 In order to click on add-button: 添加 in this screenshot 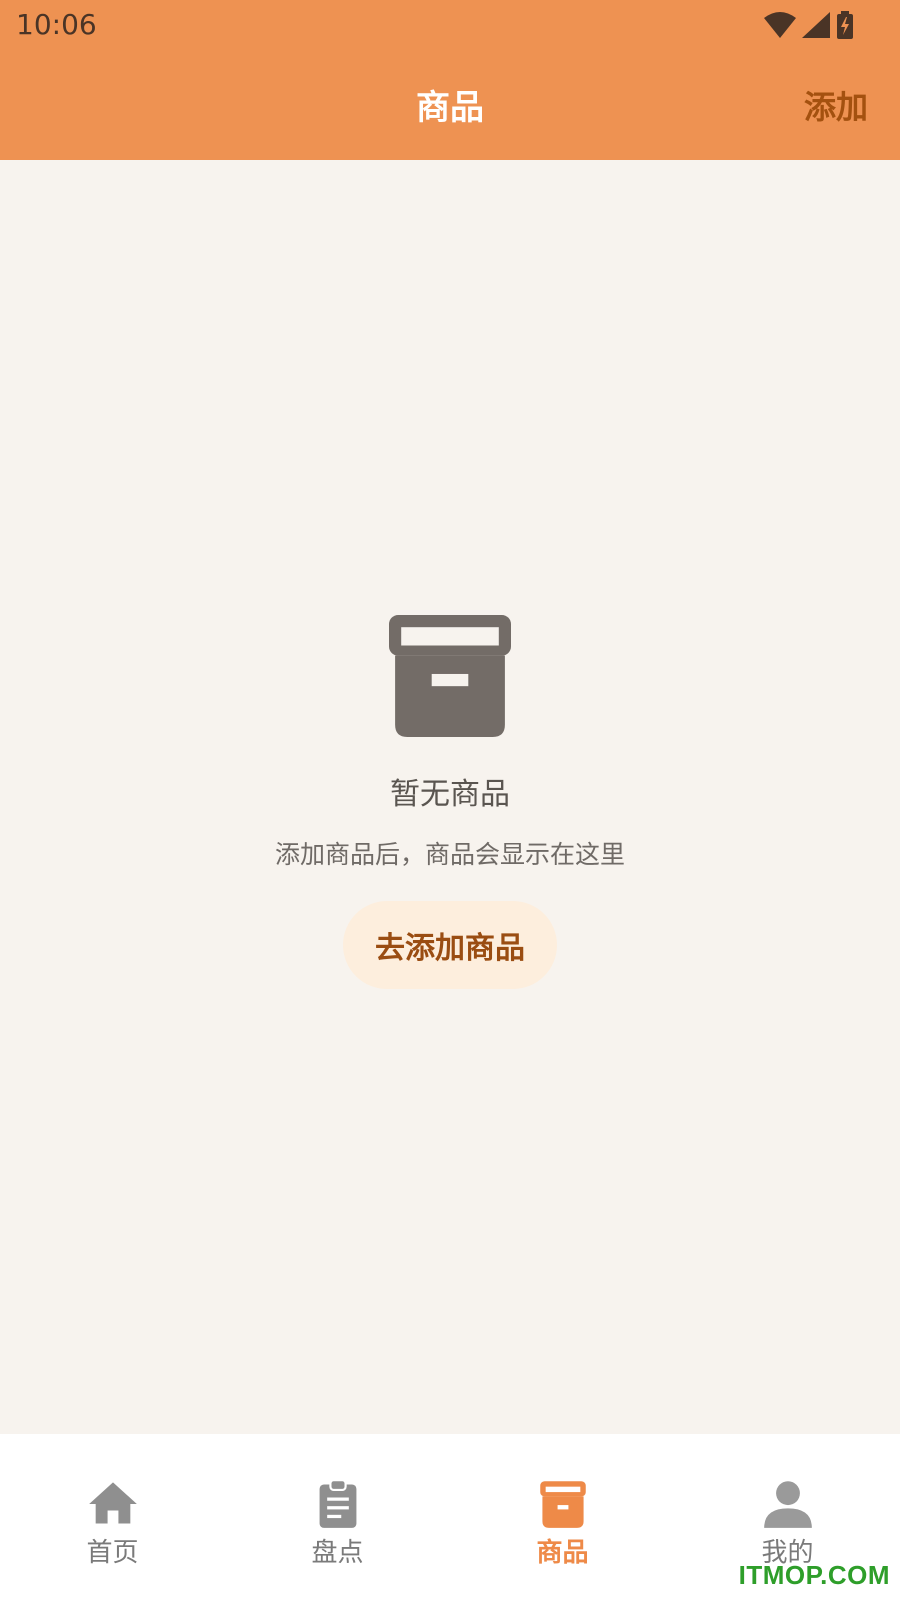, I will do `click(836, 105)`.